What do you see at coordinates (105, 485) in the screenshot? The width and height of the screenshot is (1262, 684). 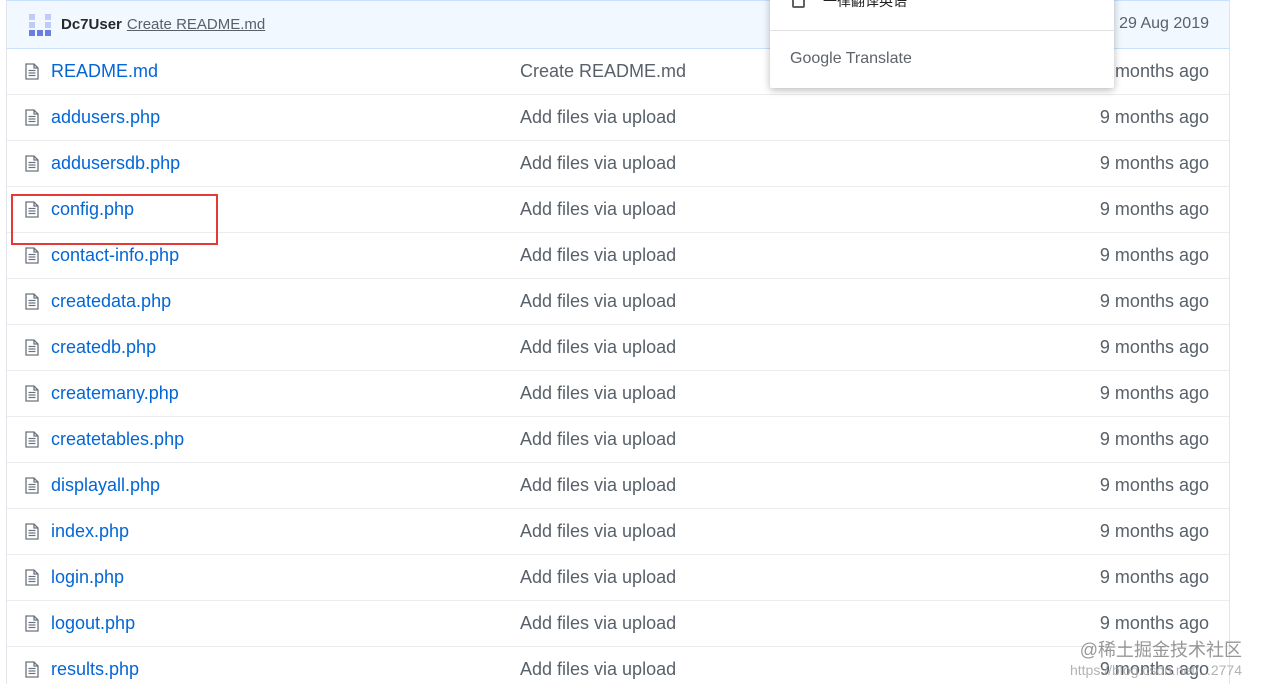 I see `file-name-link: displayall.php` at bounding box center [105, 485].